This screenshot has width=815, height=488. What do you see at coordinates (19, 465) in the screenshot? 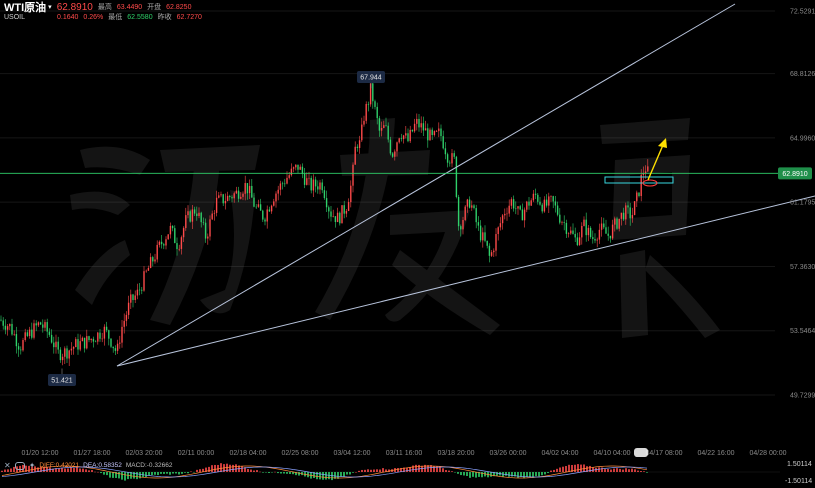
I see `eye-icon` at bounding box center [19, 465].